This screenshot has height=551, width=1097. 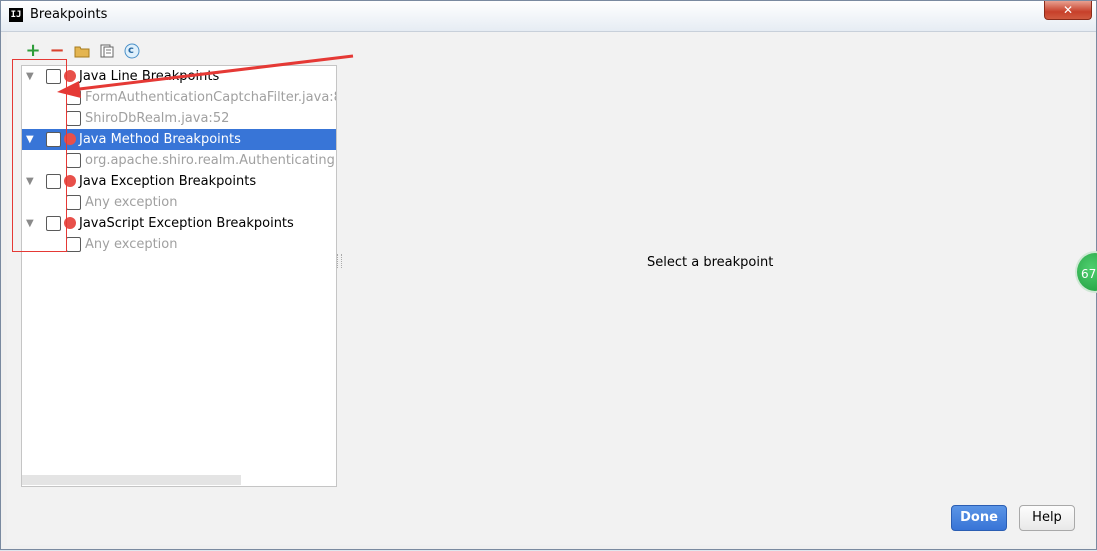 I want to click on add-breakpoint-icon: +, so click(x=33, y=51).